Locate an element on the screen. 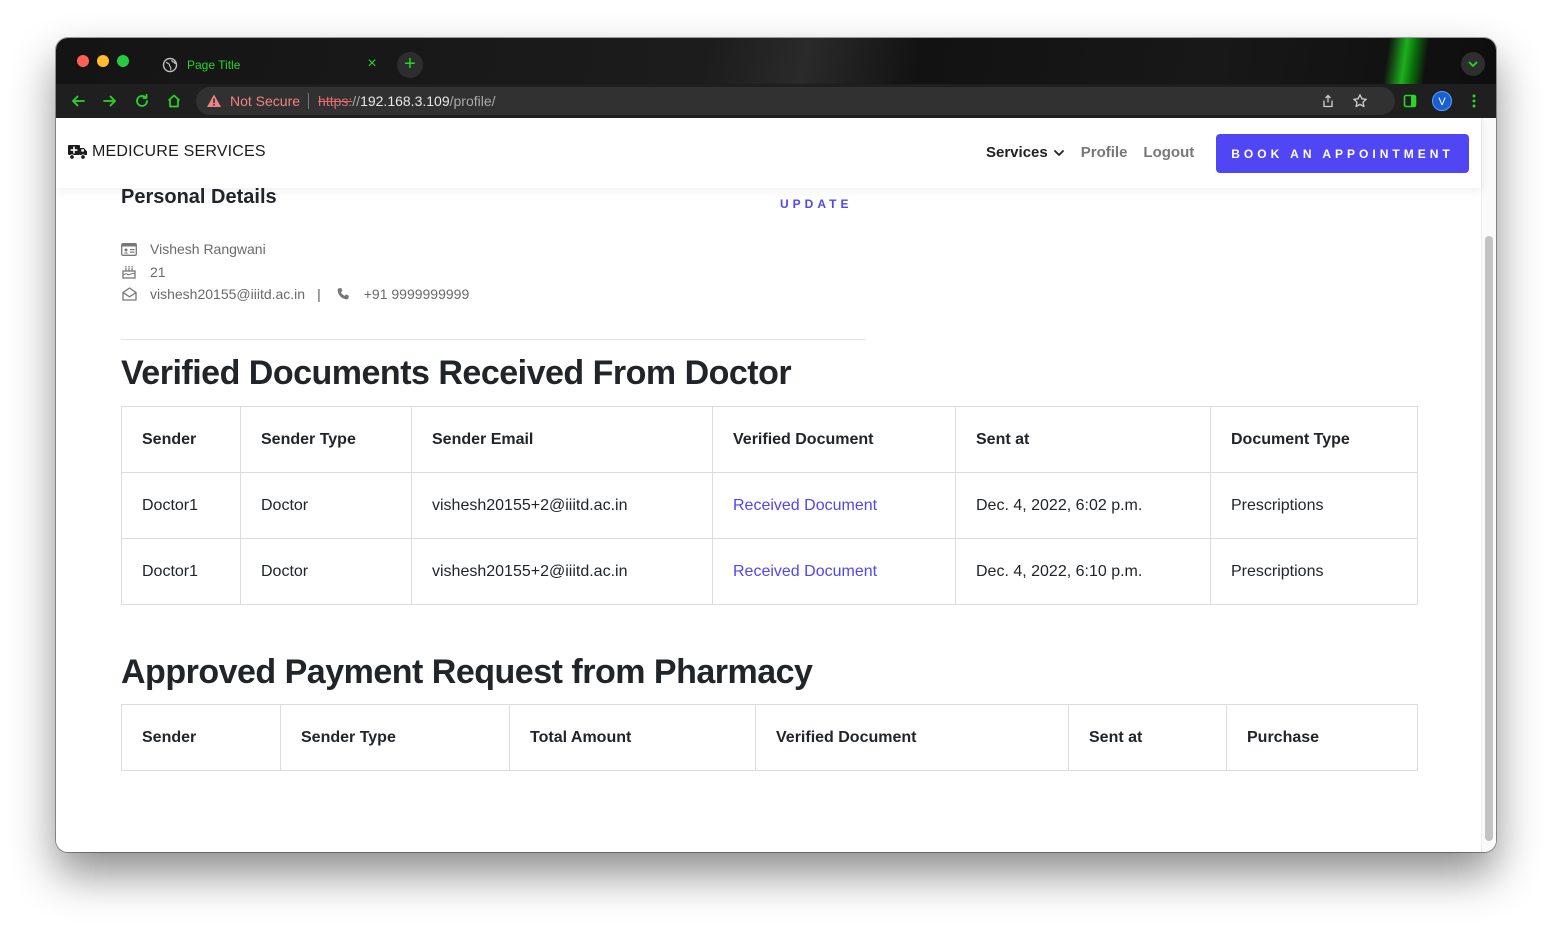 The width and height of the screenshot is (1552, 926). main-nav: Services Profile Logout is located at coordinates (1090, 152).